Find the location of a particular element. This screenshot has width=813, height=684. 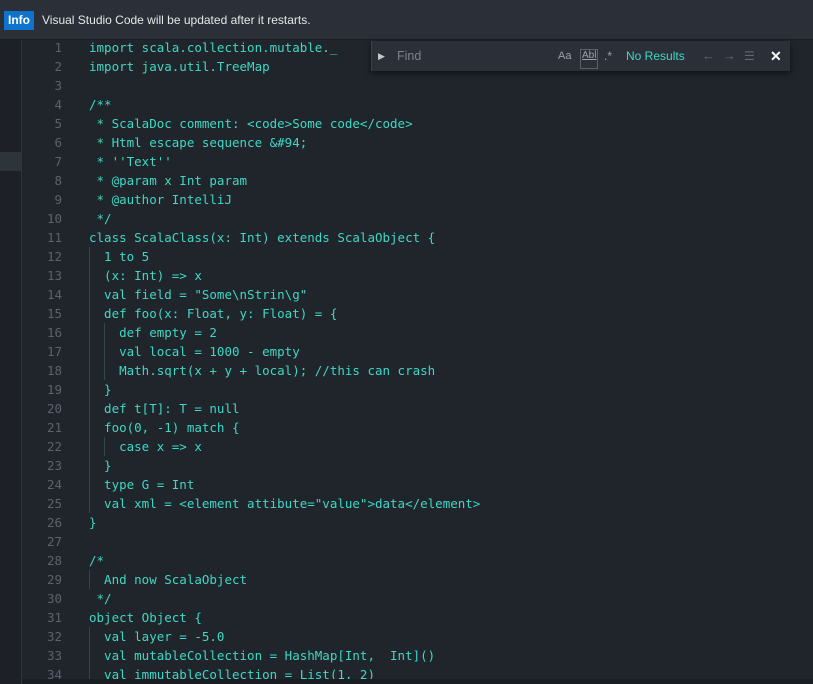

code-text: * ''Text'' is located at coordinates (130, 161).